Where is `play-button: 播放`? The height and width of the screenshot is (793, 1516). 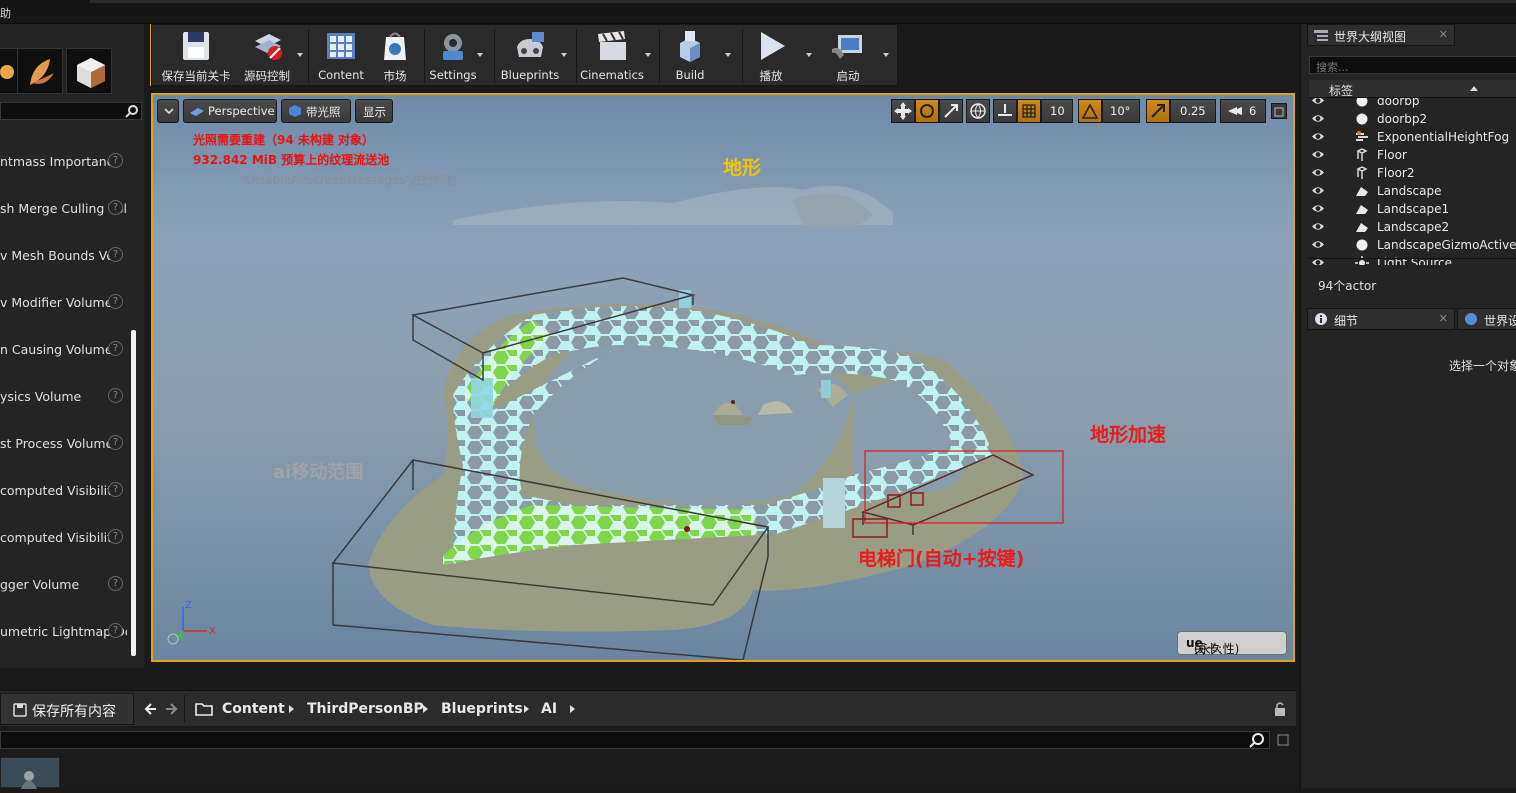
play-button: 播放 is located at coordinates (771, 55).